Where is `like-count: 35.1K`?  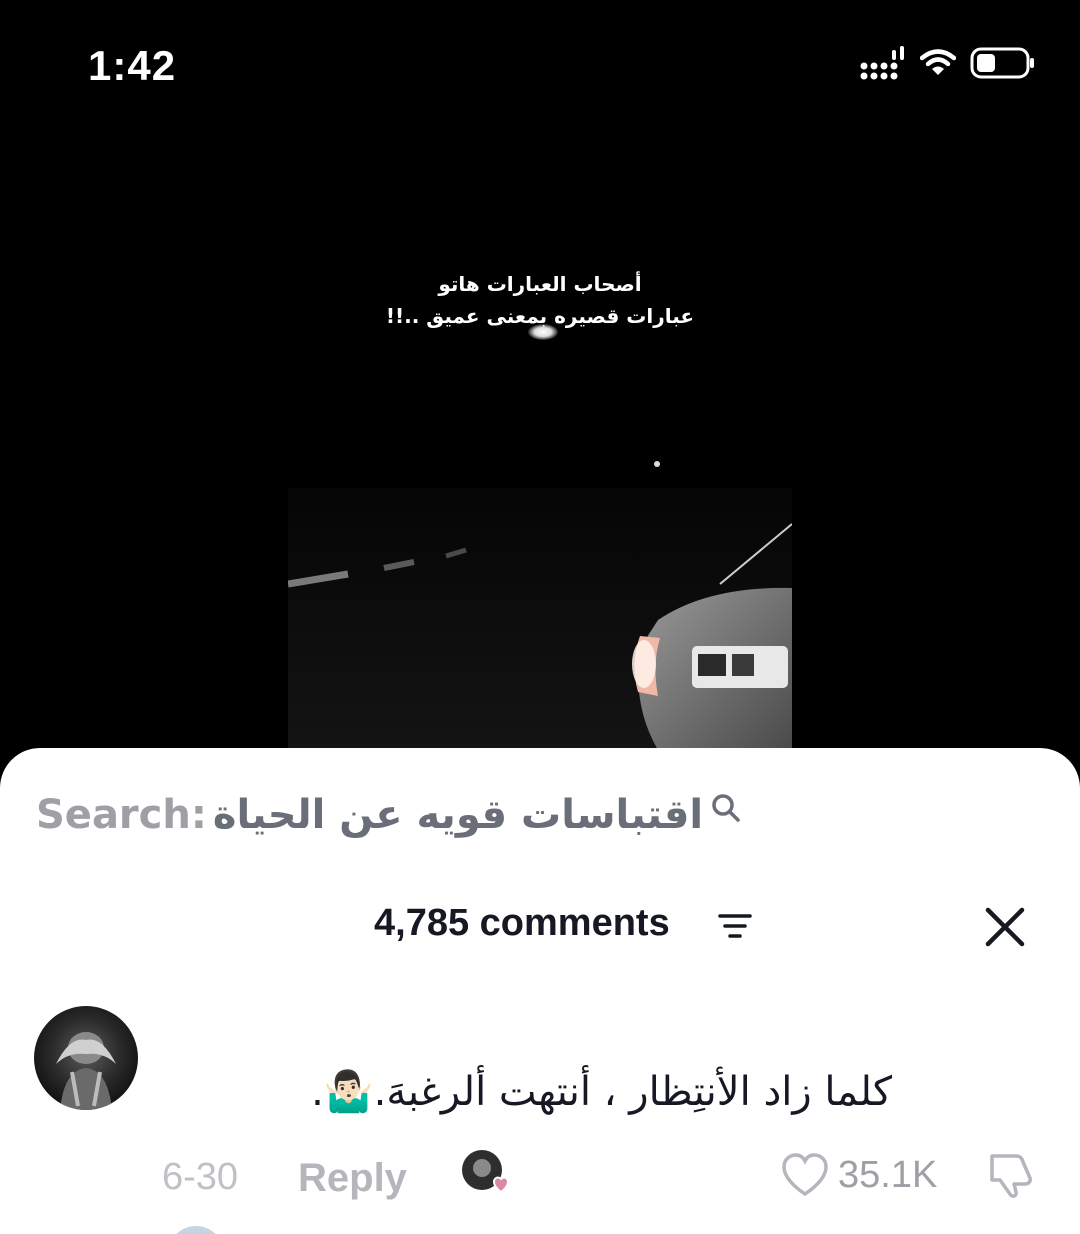 like-count: 35.1K is located at coordinates (888, 1174).